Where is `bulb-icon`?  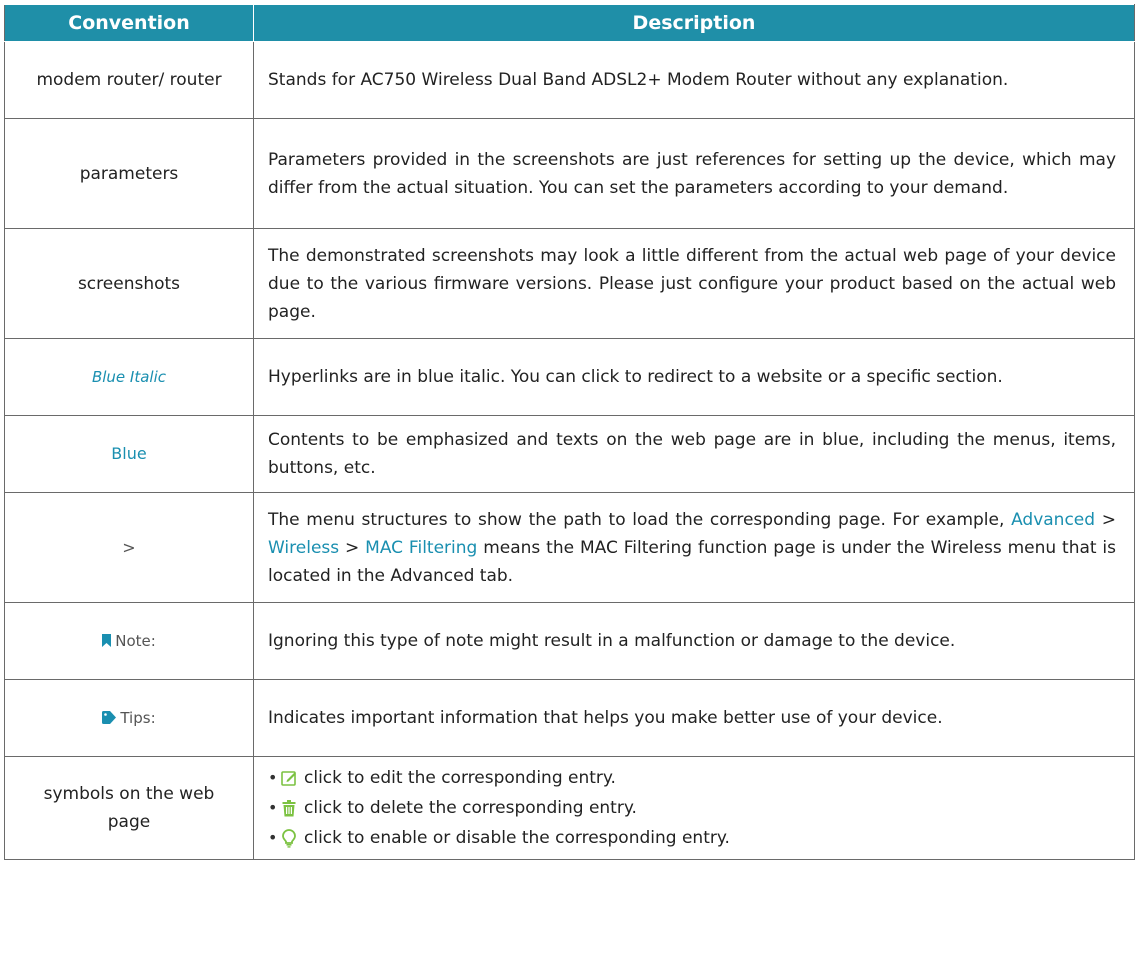 bulb-icon is located at coordinates (289, 838).